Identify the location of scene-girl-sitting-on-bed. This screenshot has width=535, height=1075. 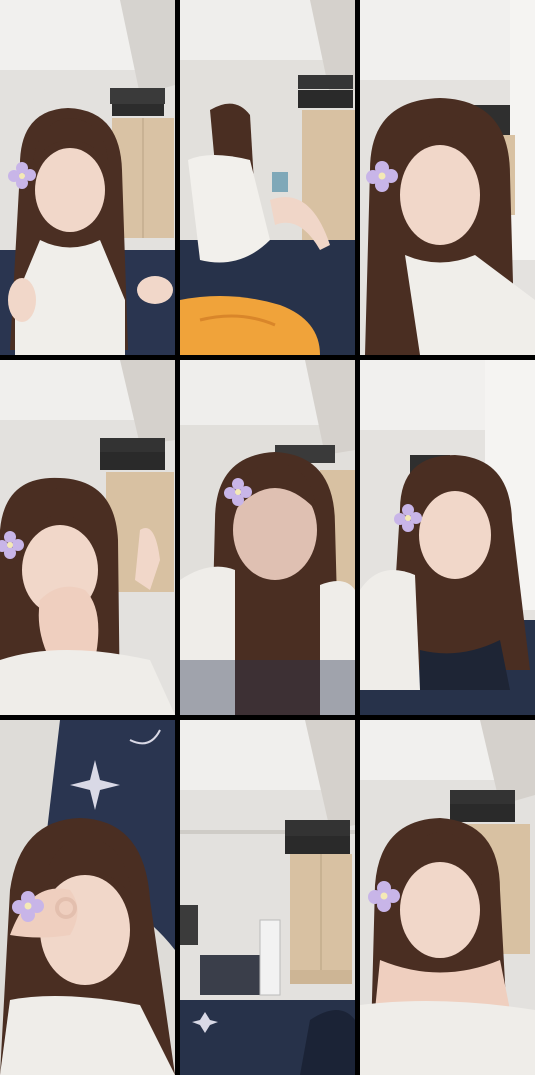
(267, 177).